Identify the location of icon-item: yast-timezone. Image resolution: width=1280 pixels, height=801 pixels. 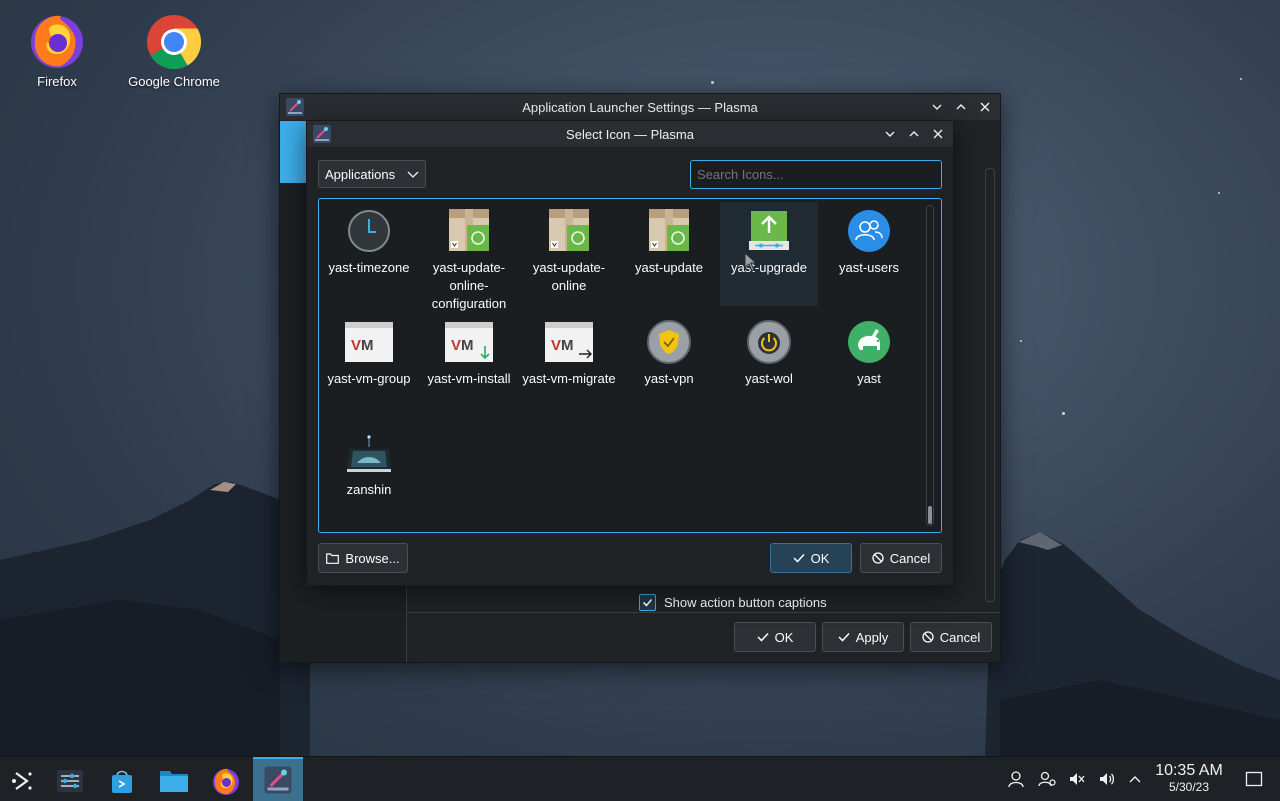
(369, 239).